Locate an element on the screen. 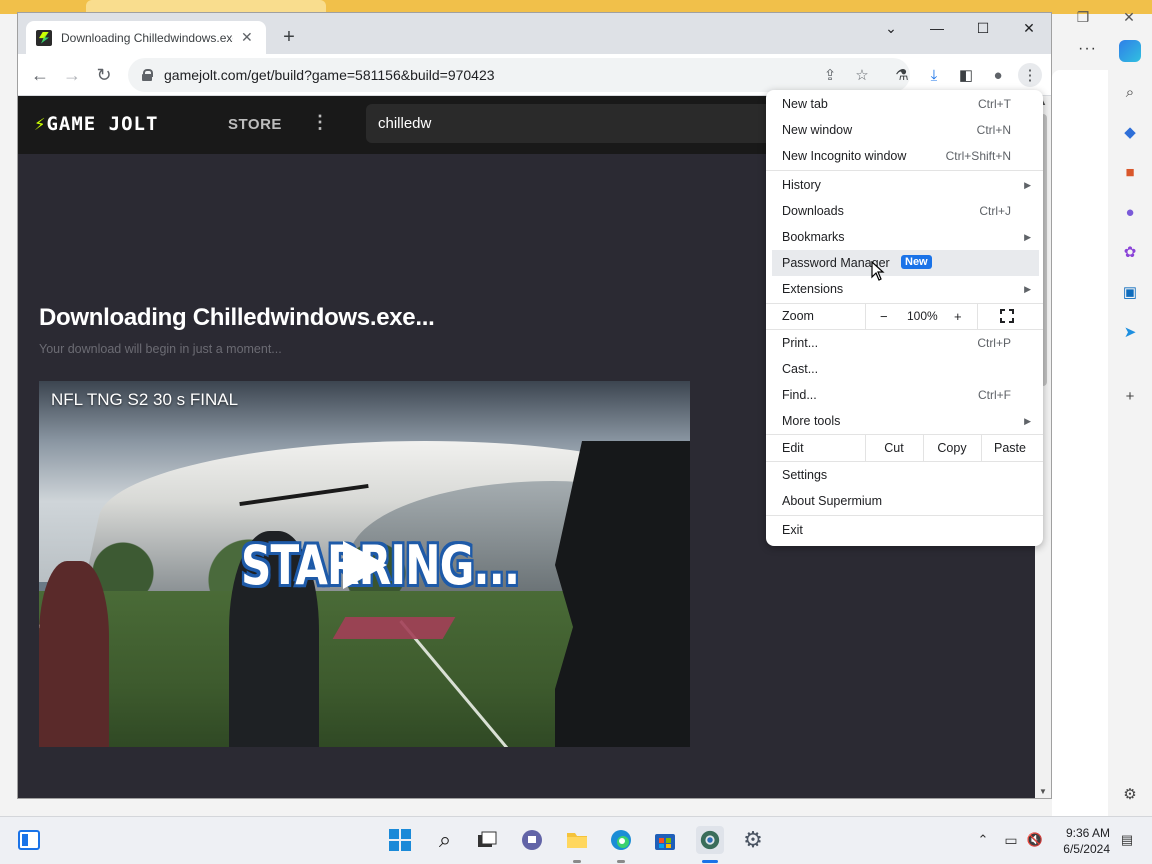 This screenshot has width=1152, height=864. menu-item-history: History ▶ is located at coordinates (904, 185).